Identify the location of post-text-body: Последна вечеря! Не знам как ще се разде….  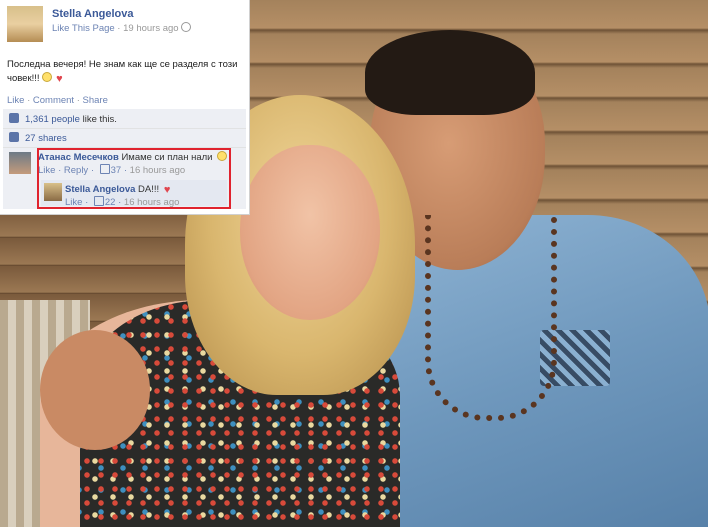
(122, 71).